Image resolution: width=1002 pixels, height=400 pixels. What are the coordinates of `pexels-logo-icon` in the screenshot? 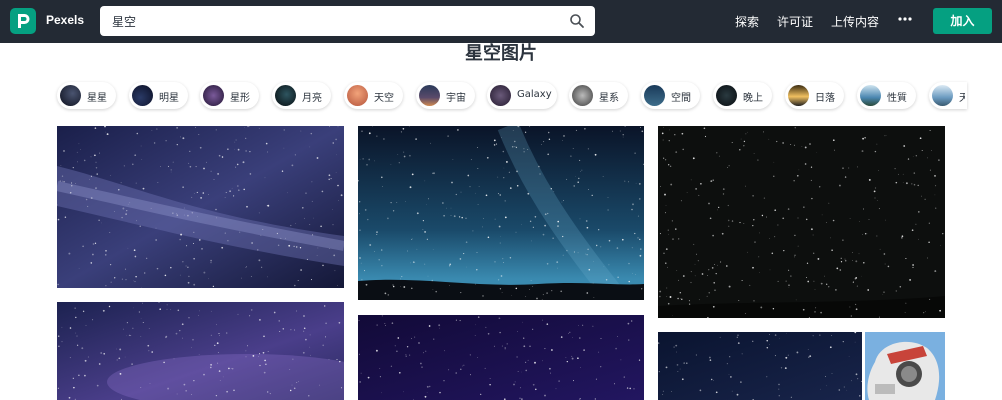 It's located at (23, 21).